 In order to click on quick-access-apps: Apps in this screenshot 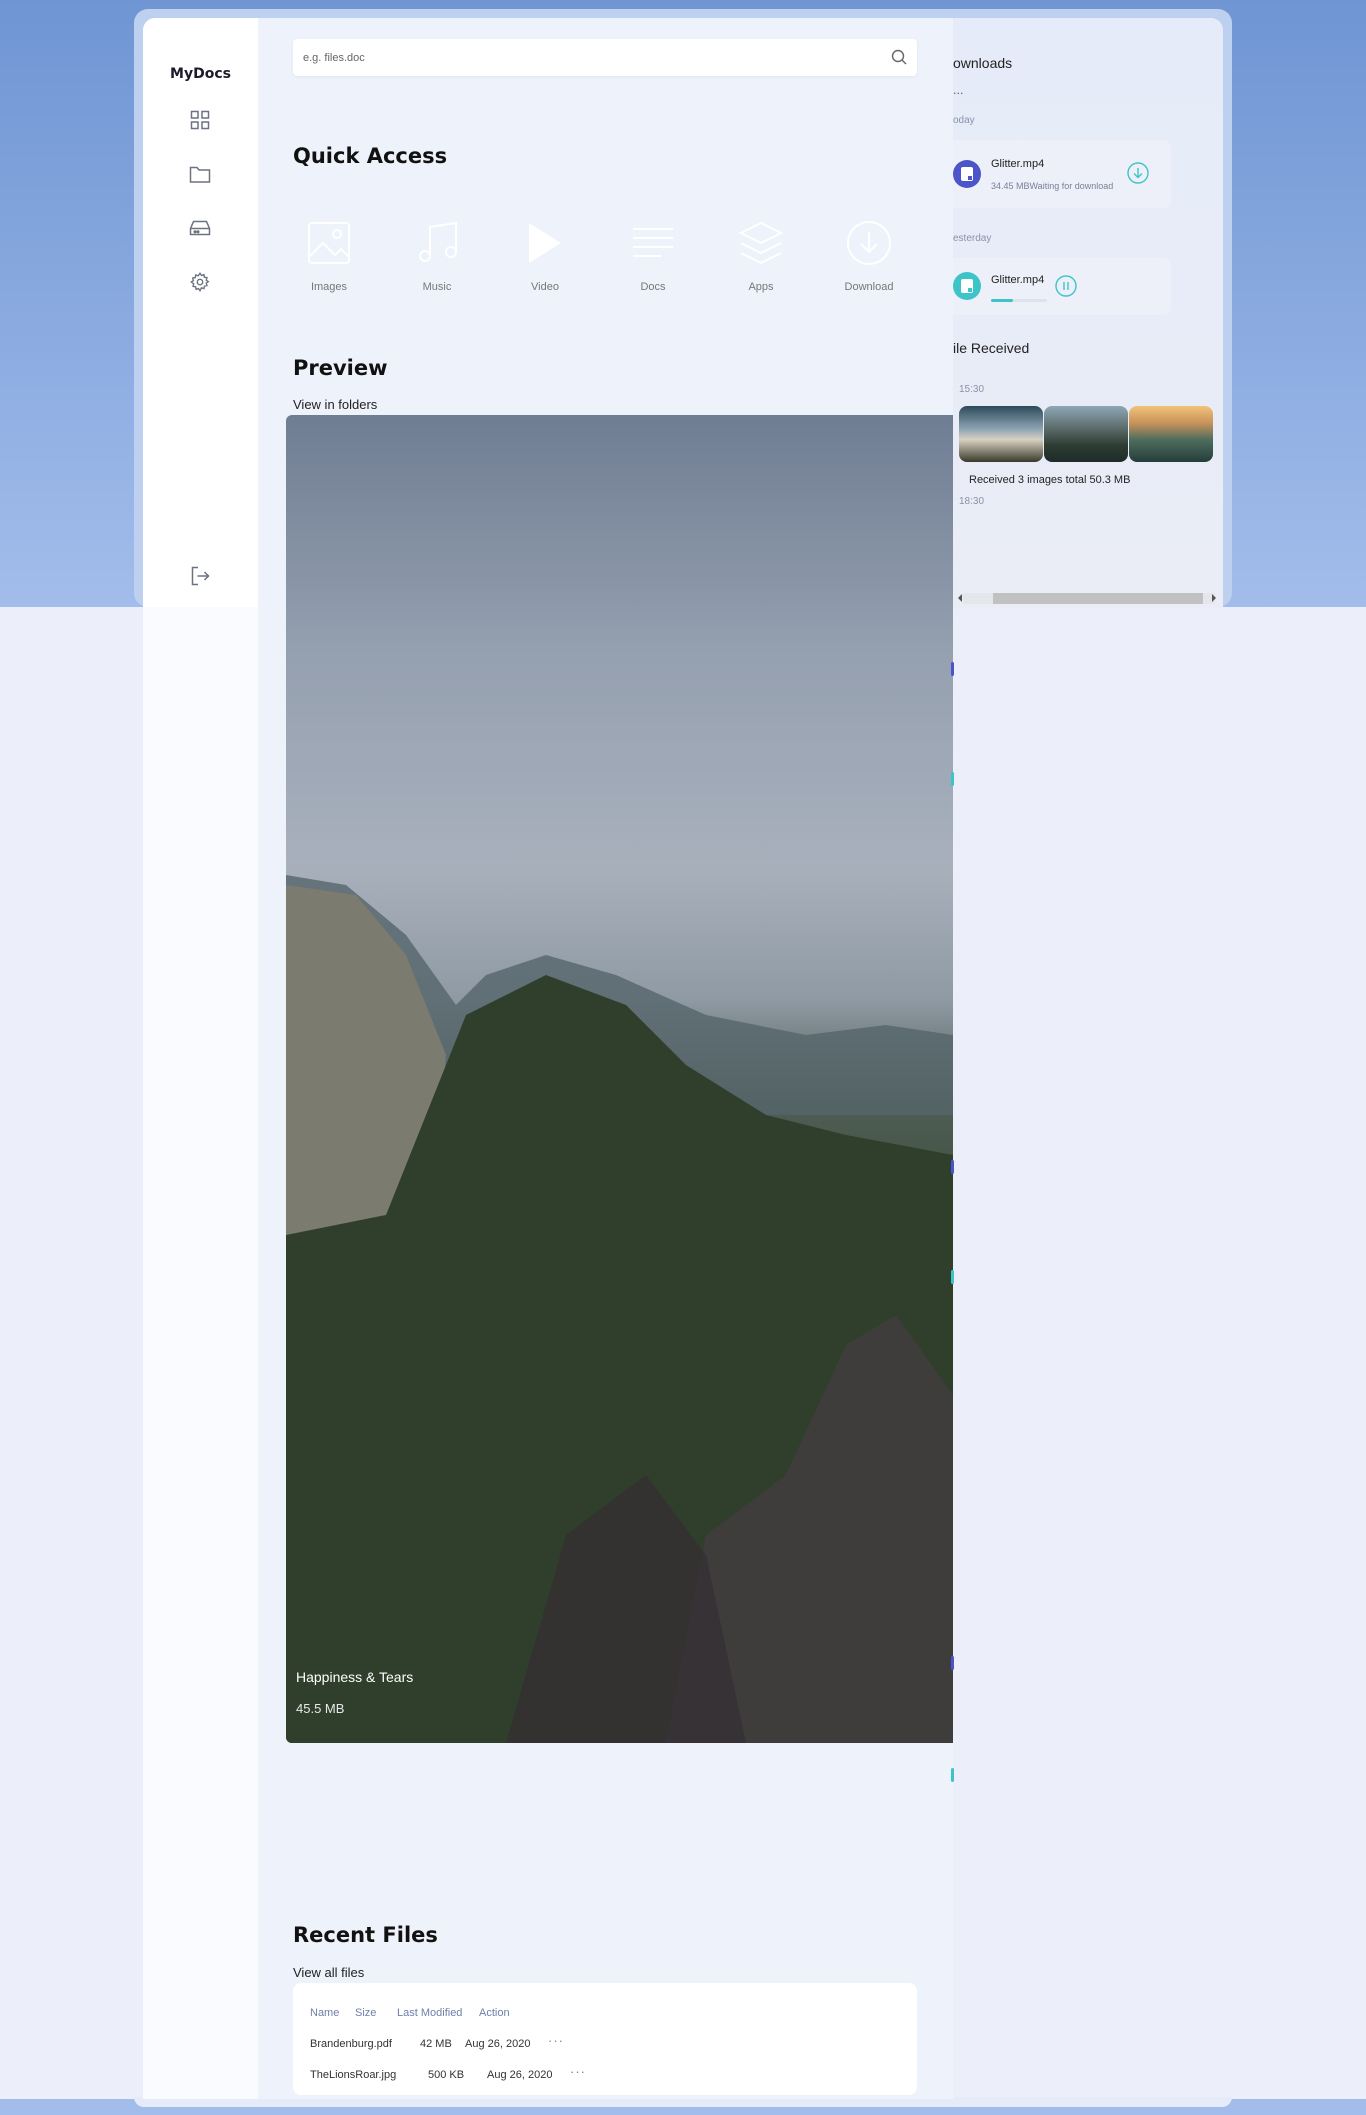, I will do `click(761, 253)`.